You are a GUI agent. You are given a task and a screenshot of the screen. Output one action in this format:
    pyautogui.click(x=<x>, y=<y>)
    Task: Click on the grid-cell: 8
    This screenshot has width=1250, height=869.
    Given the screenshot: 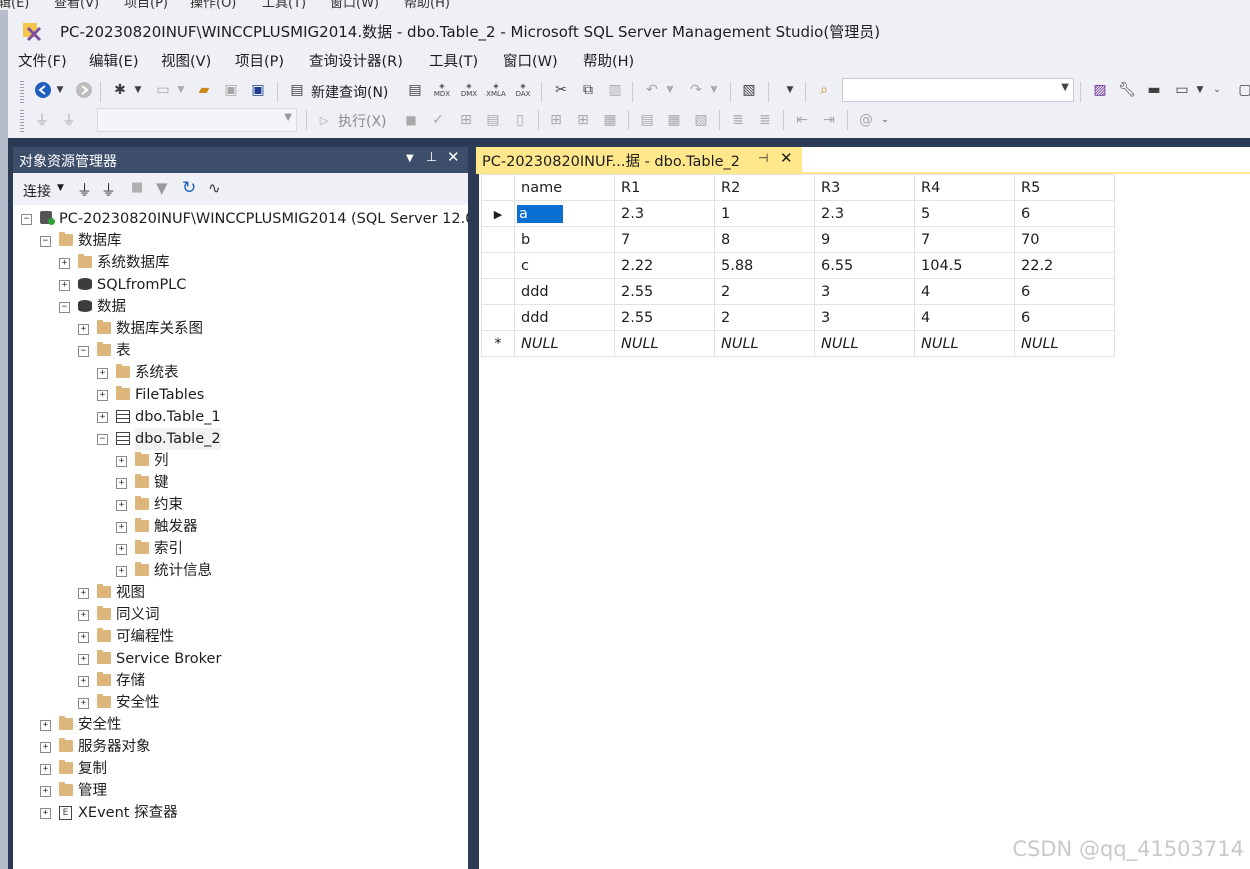 What is the action you would take?
    pyautogui.click(x=764, y=239)
    